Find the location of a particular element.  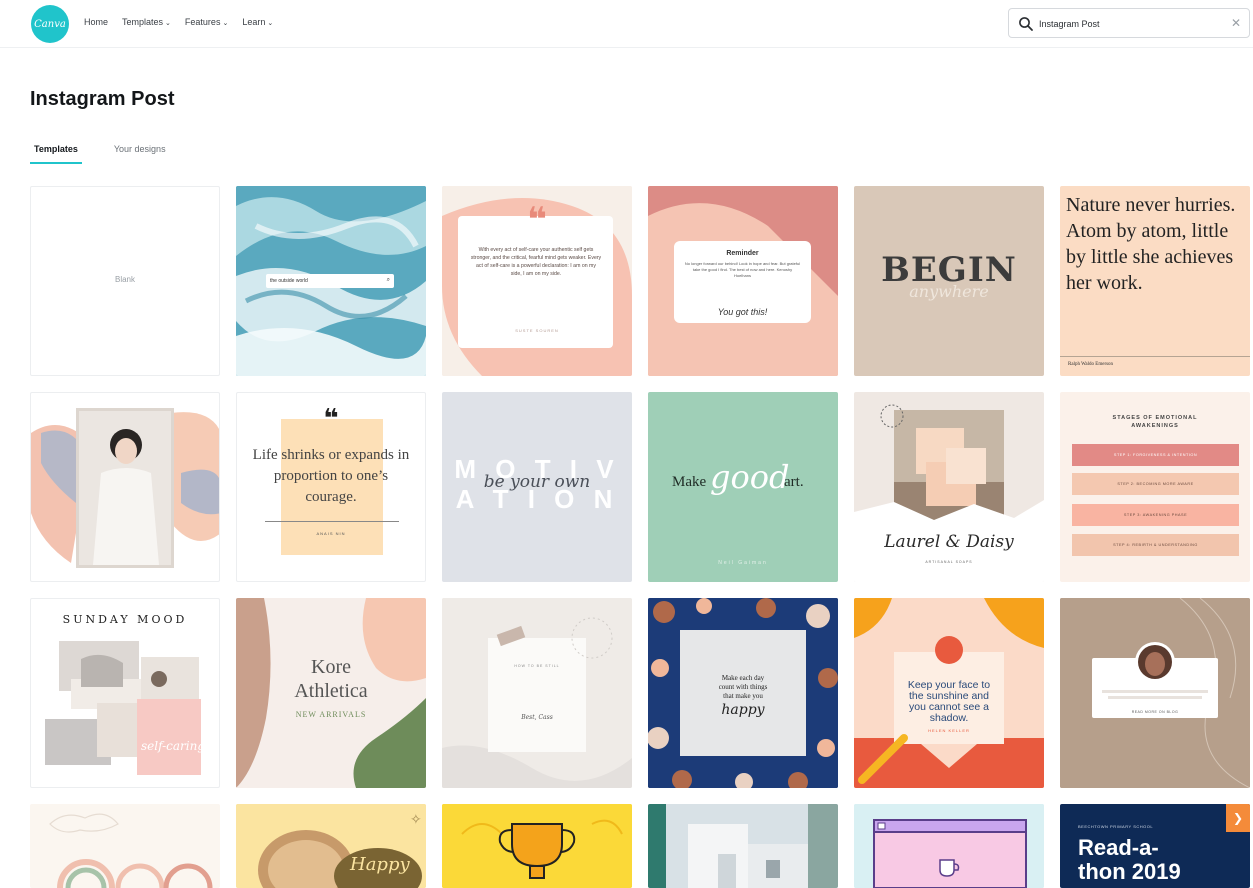

nav-templates-label: Templates is located at coordinates (143, 22).